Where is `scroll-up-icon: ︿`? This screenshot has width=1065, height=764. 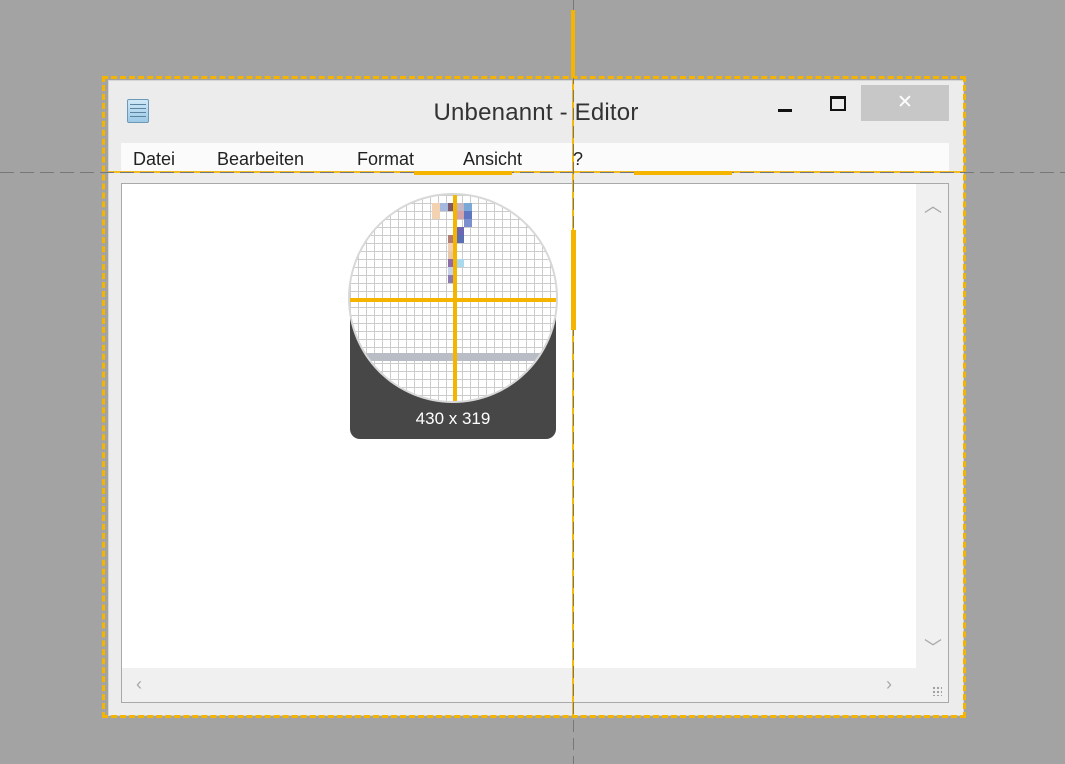
scroll-up-icon: ︿ is located at coordinates (933, 205).